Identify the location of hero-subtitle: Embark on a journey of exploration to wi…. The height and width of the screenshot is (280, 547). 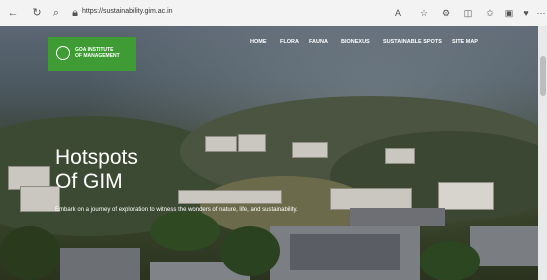
(176, 210).